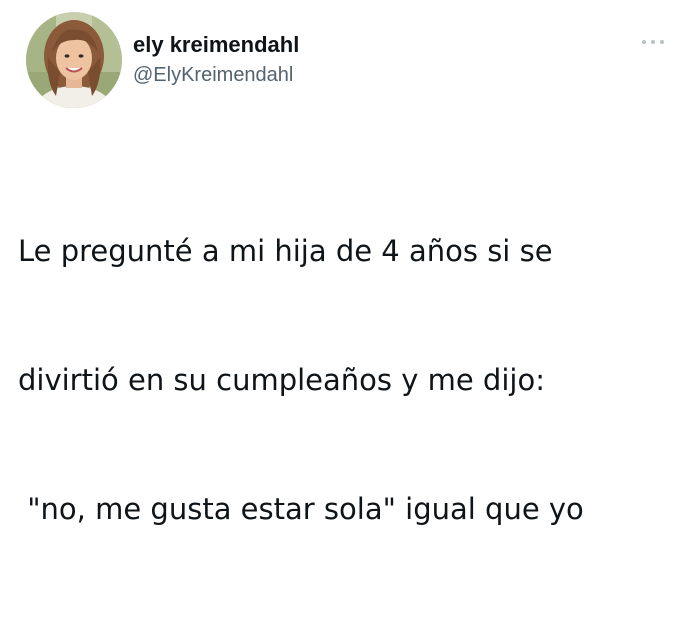  I want to click on more-options-icon, so click(653, 42).